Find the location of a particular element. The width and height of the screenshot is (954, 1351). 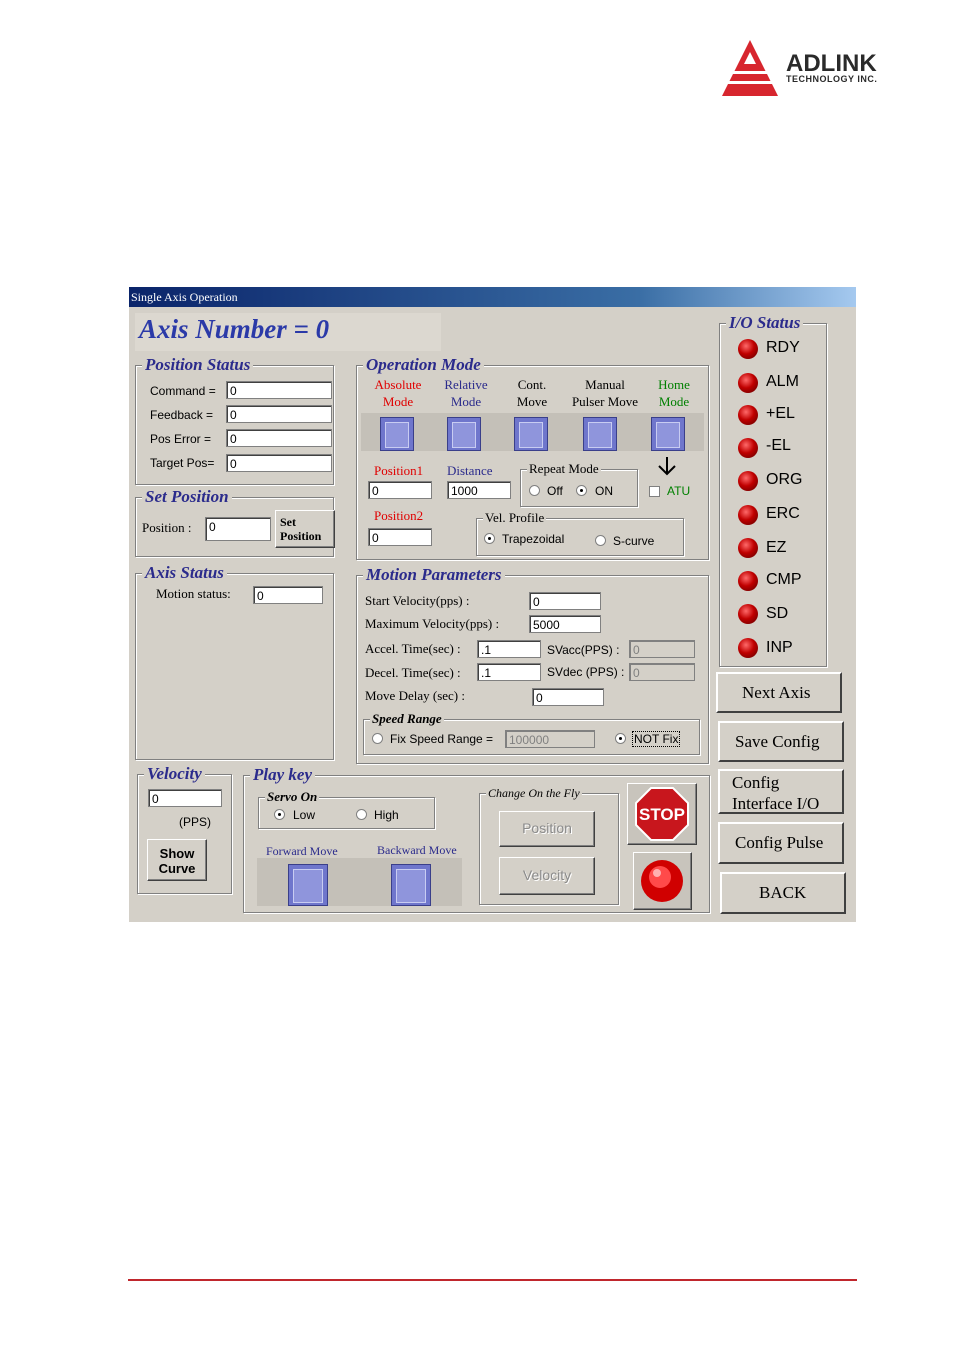

brand-tagline: TECHNOLOGY INC. is located at coordinates (832, 79).